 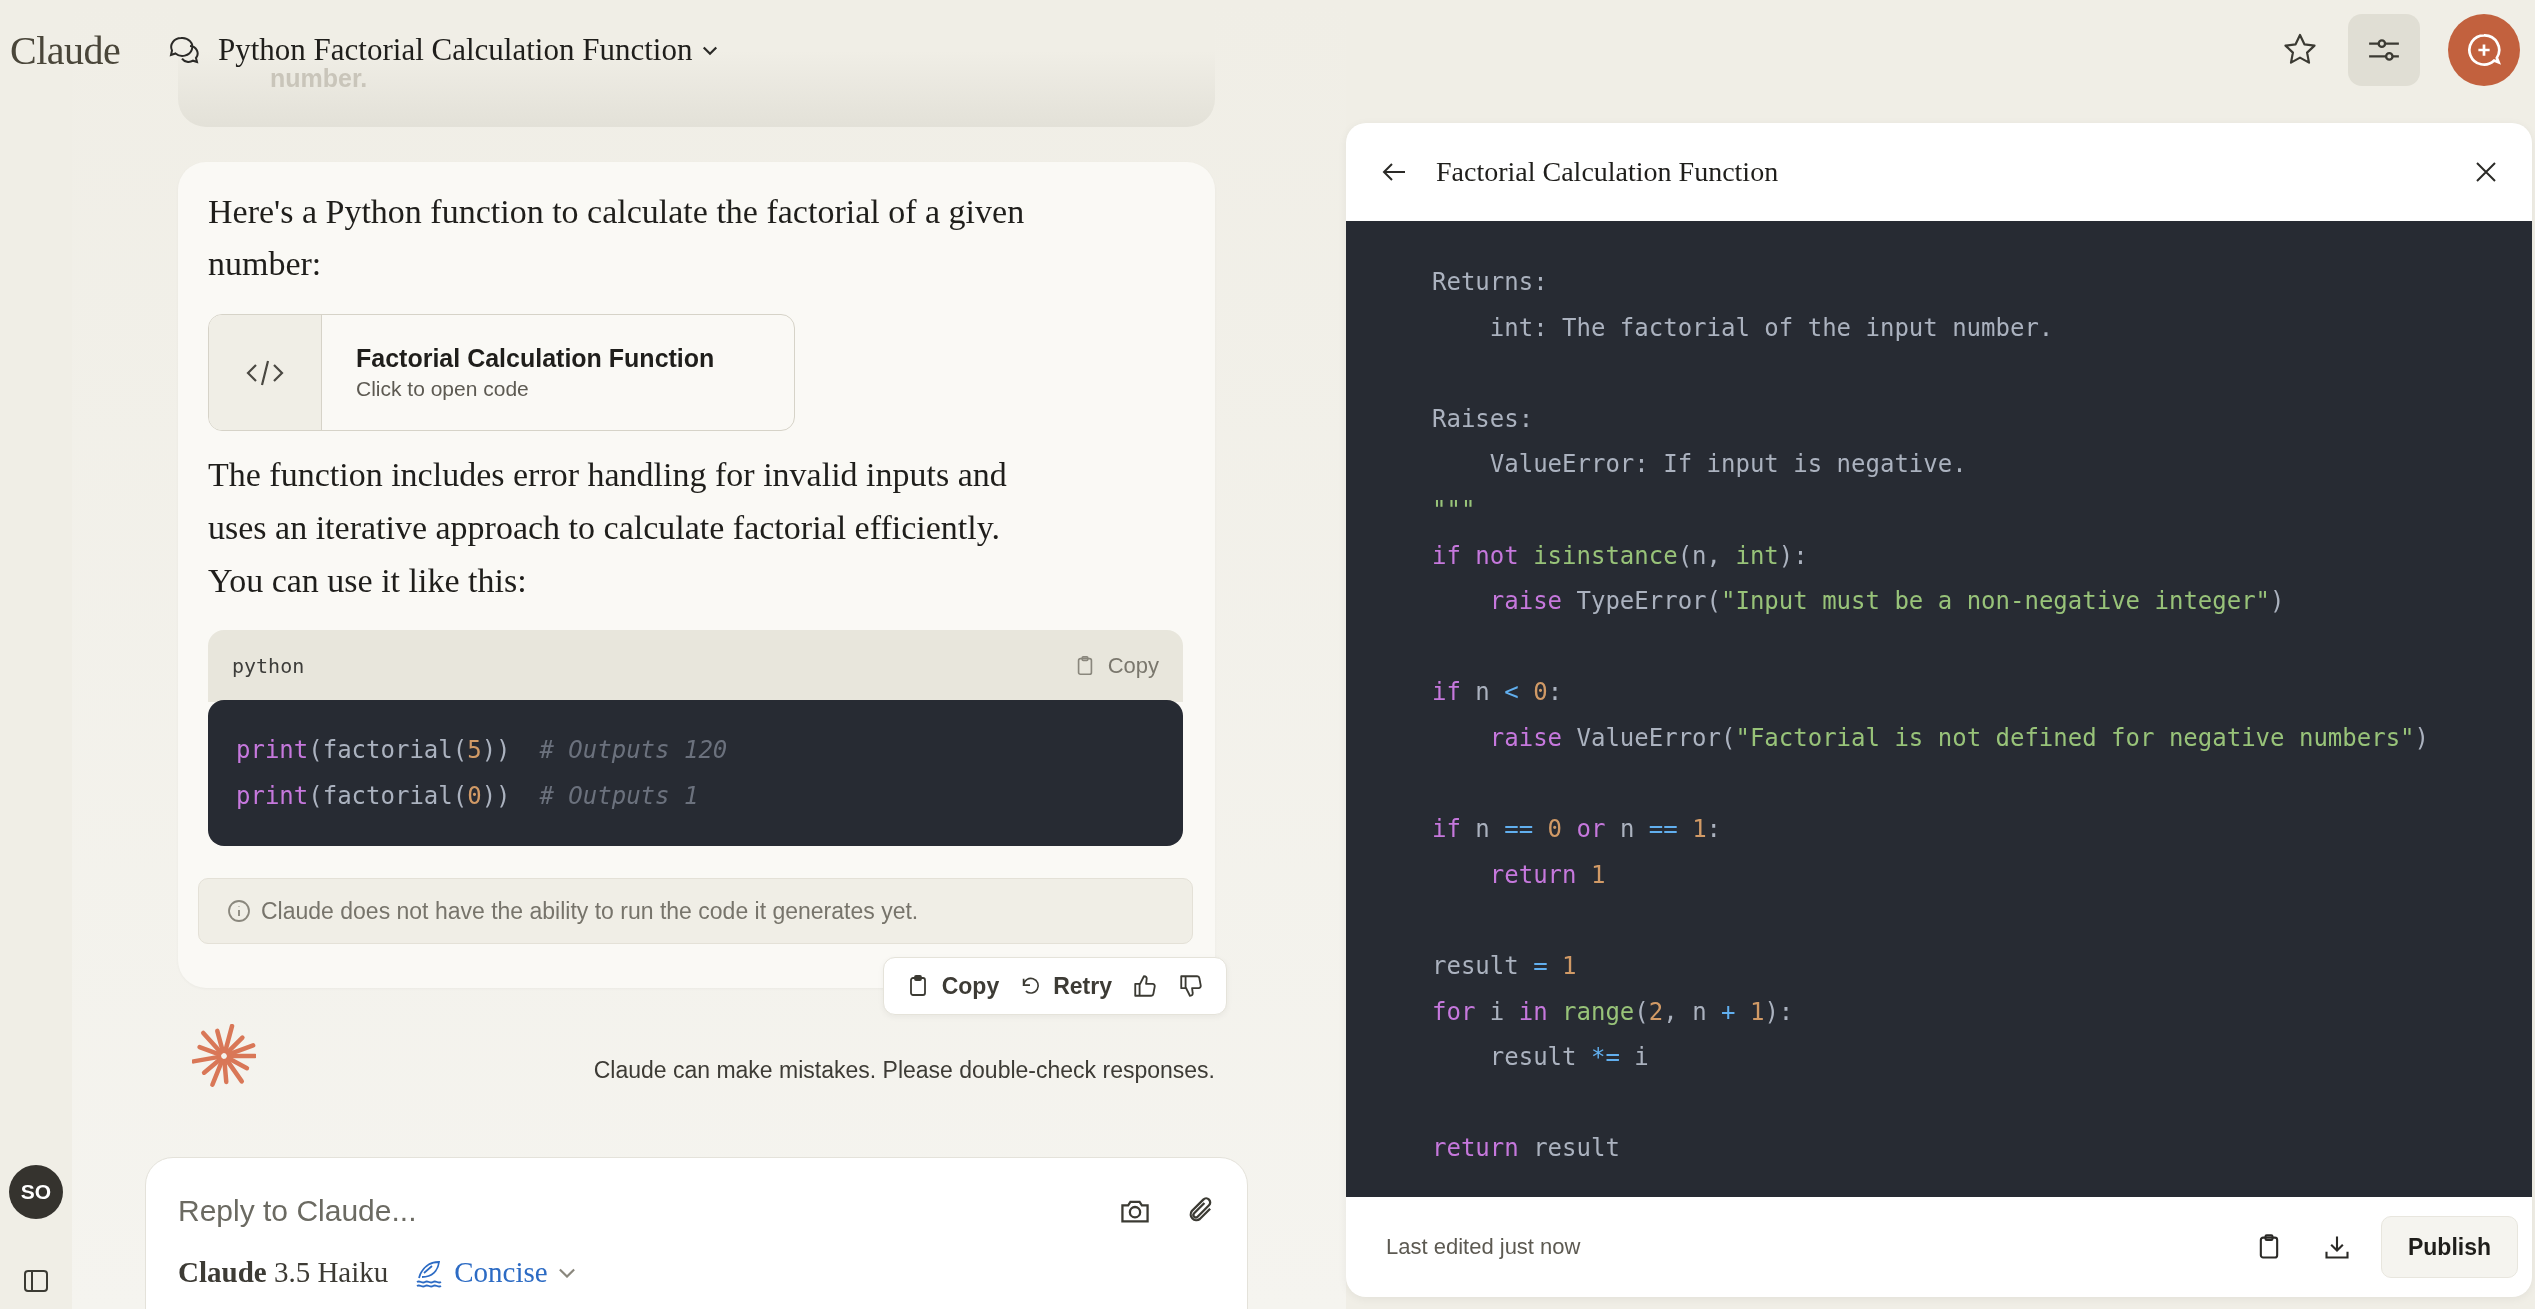 I want to click on code-line: if not isinstance(n, int):, so click(x=1620, y=556).